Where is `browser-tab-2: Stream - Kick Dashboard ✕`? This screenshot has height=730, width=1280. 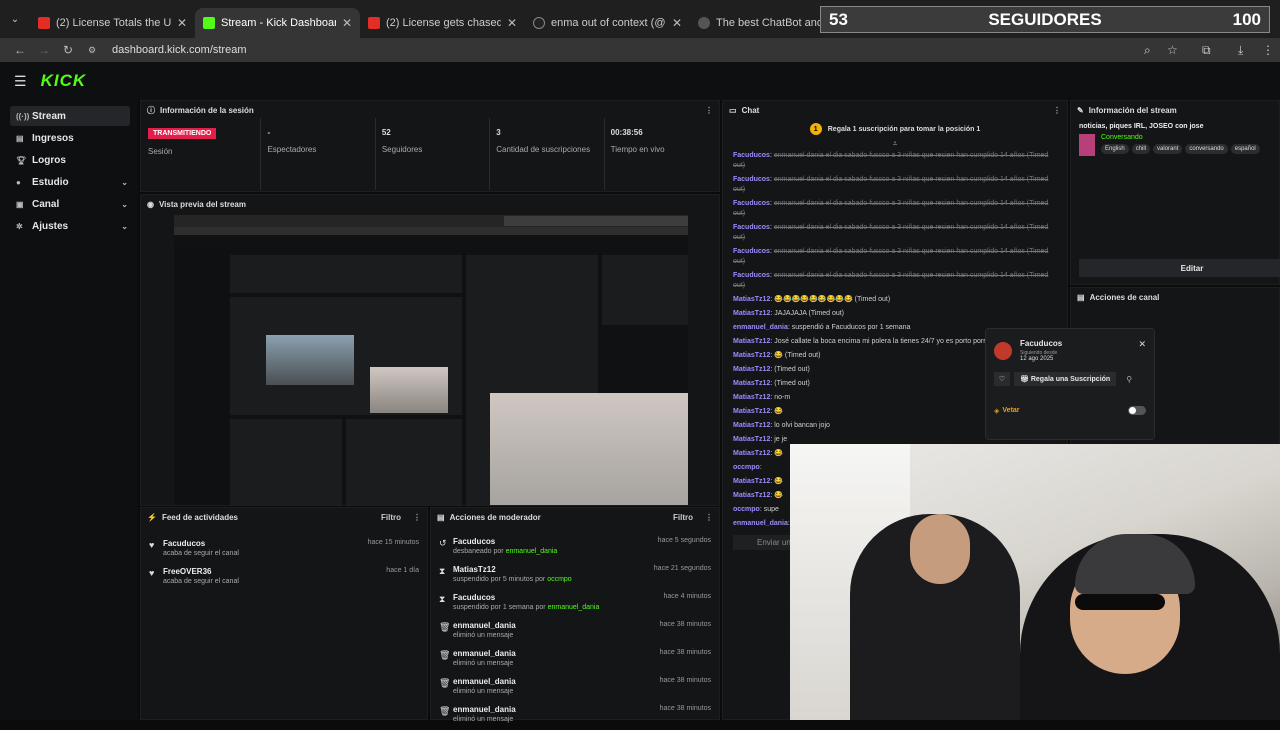 browser-tab-2: Stream - Kick Dashboard ✕ is located at coordinates (277, 23).